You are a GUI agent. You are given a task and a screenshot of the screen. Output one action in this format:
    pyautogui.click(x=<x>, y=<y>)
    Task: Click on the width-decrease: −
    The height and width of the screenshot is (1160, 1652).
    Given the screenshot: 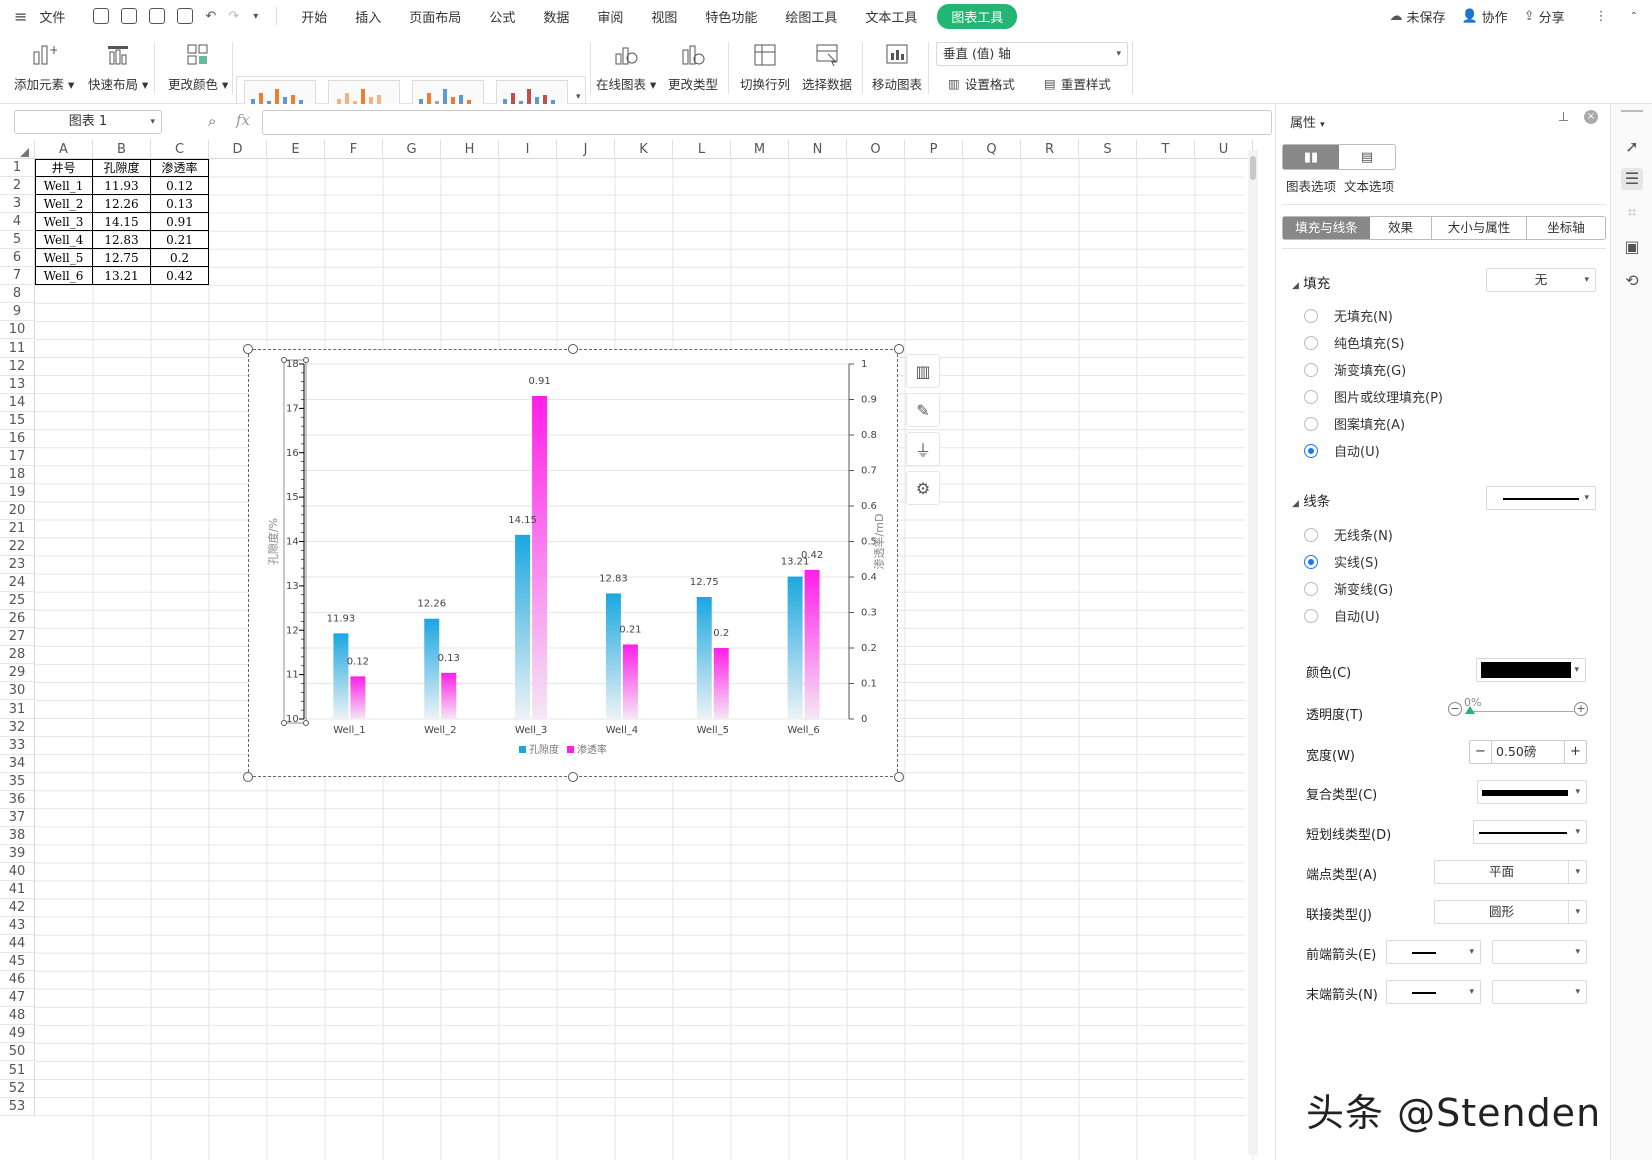 What is the action you would take?
    pyautogui.click(x=1481, y=752)
    